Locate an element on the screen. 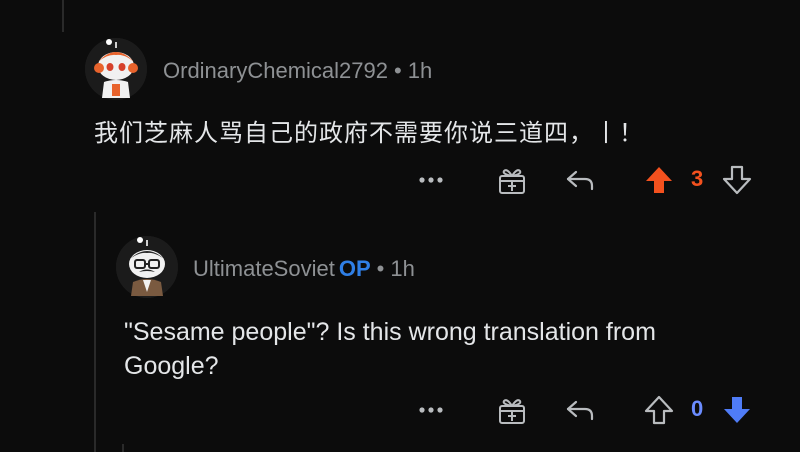 This screenshot has width=800, height=452. comment-actions: 0 is located at coordinates (590, 410).